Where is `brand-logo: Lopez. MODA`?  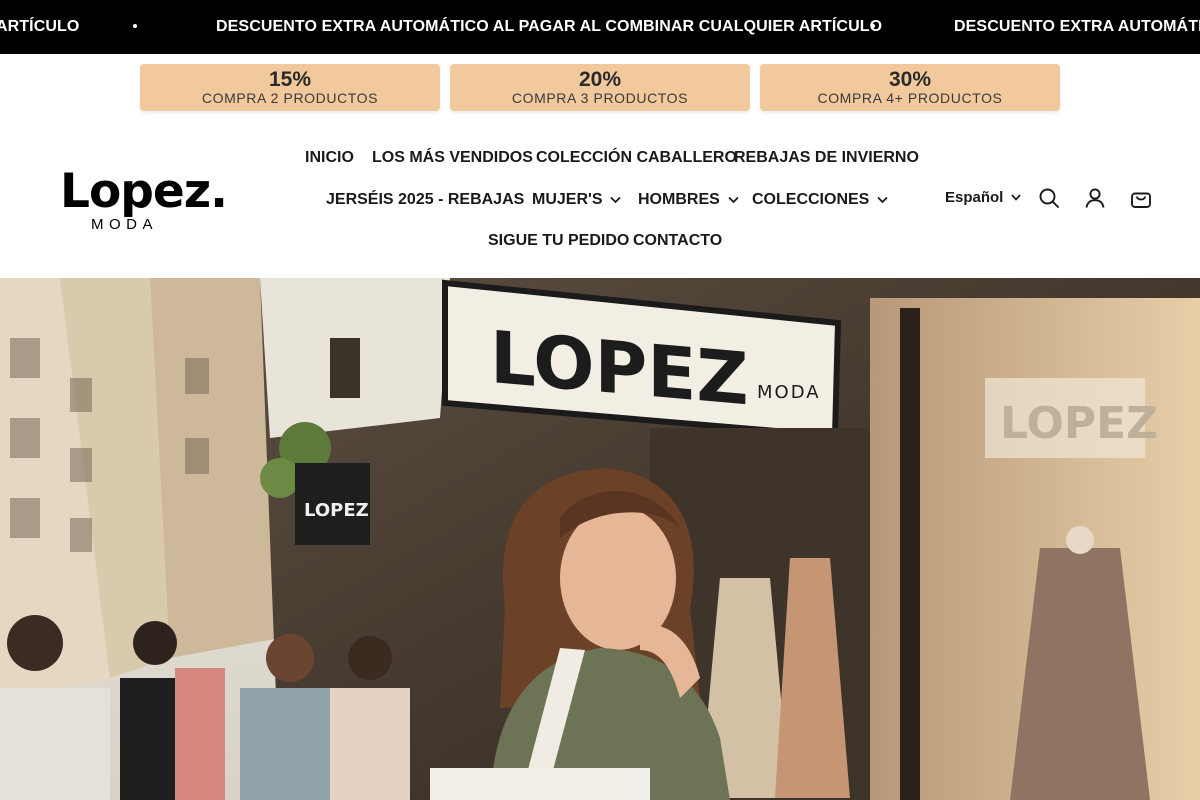
brand-logo: Lopez. MODA is located at coordinates (144, 199).